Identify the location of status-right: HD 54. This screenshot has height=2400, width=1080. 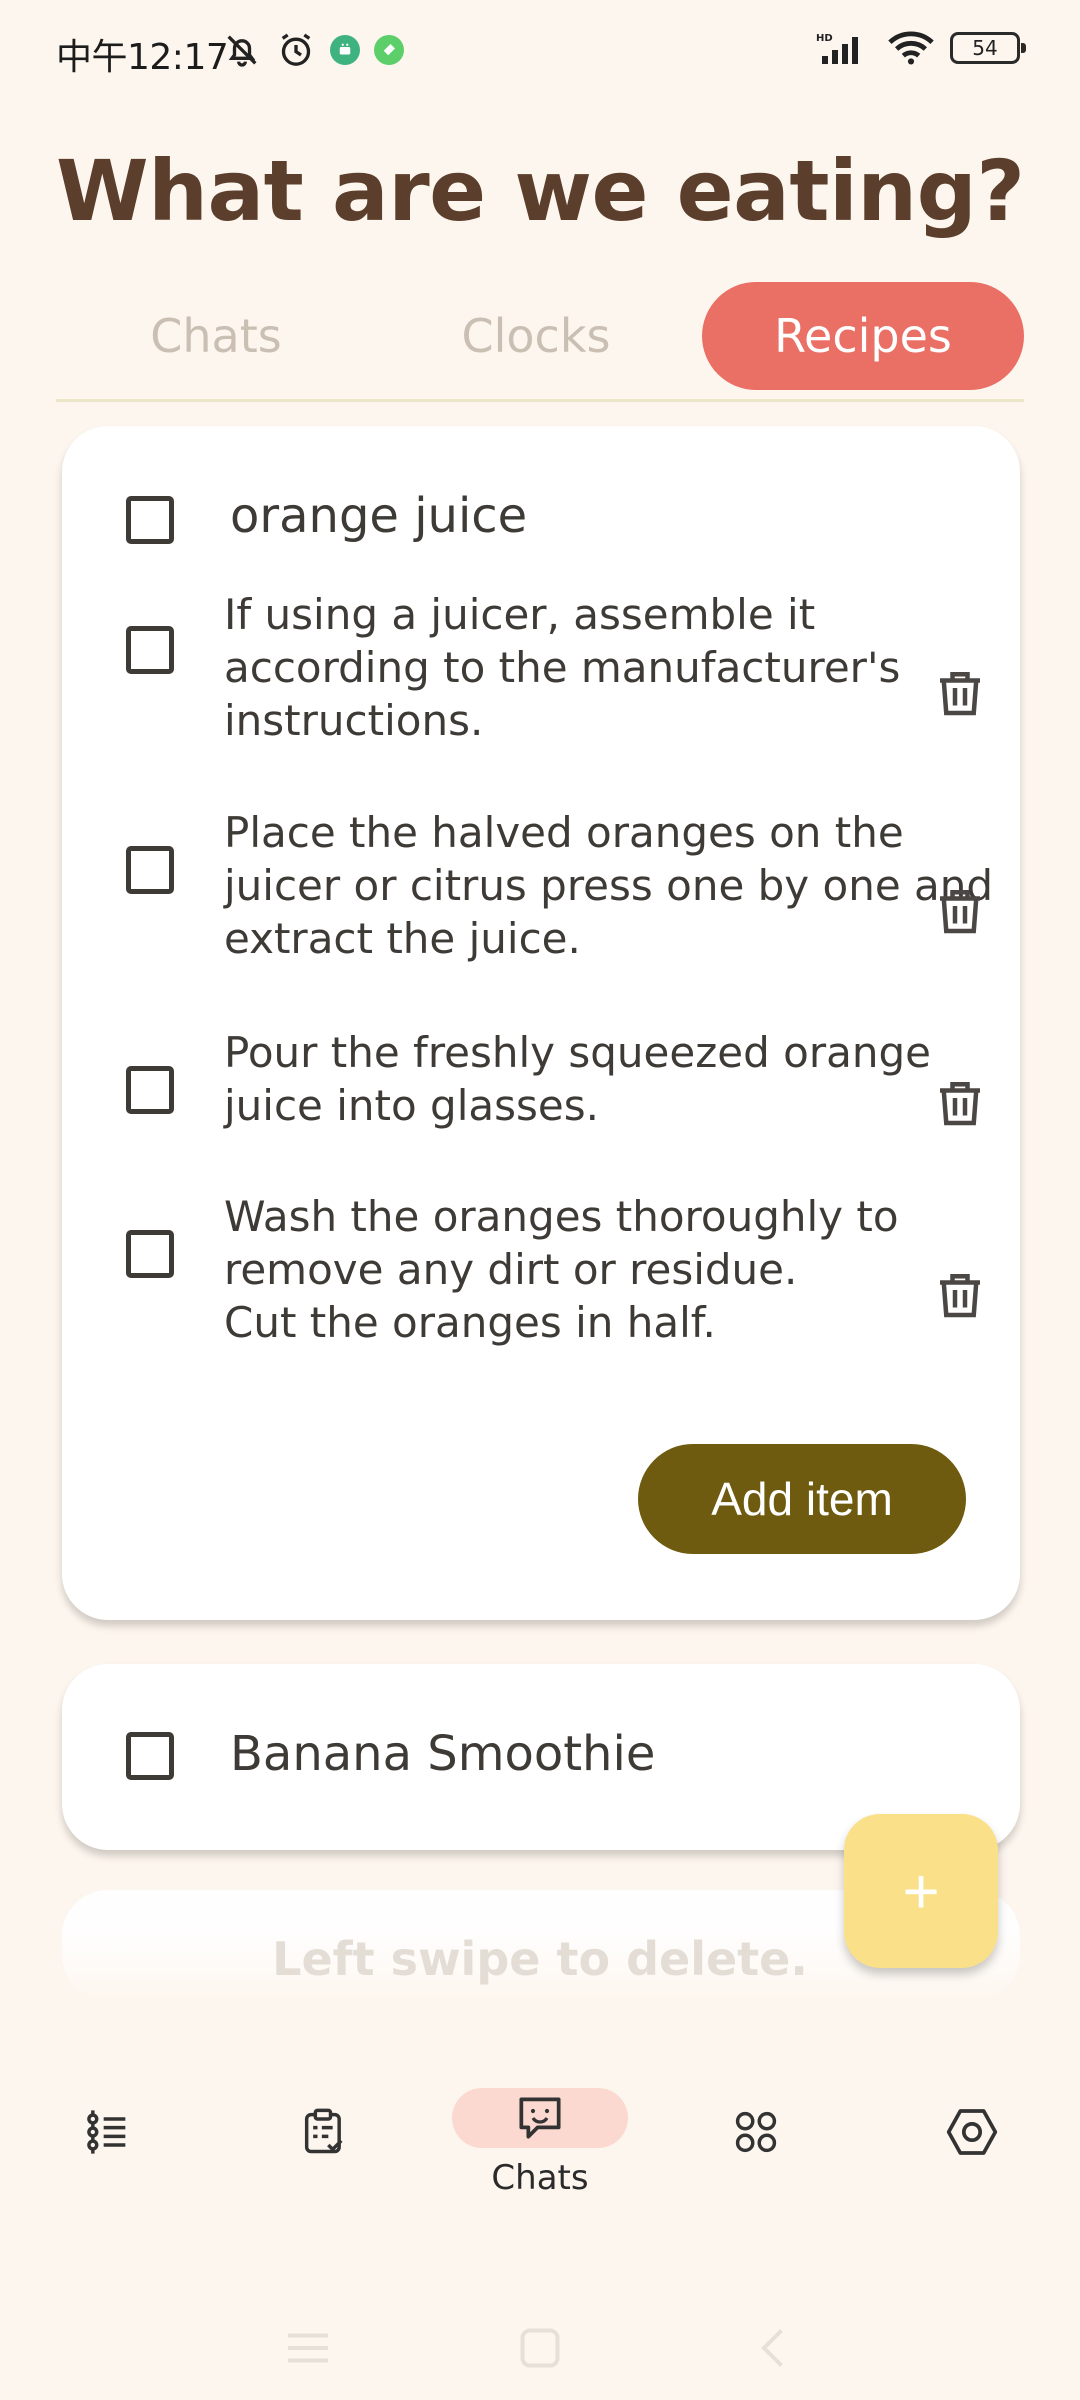
(921, 48).